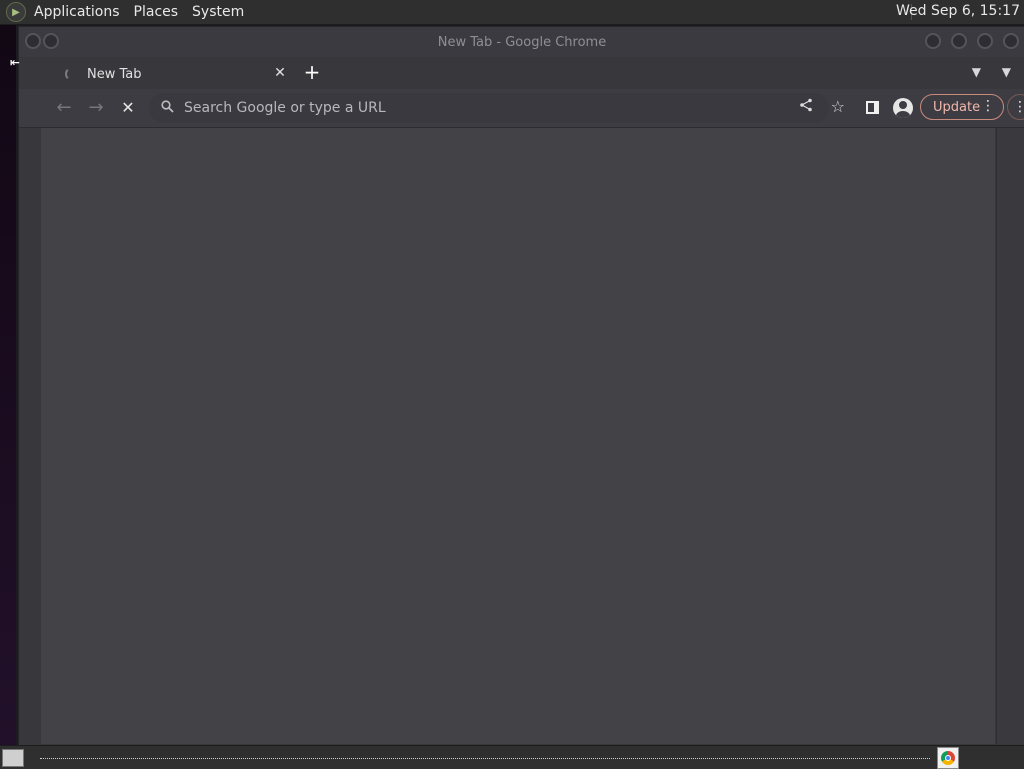  I want to click on distro-logo-icon: ▶, so click(16, 12).